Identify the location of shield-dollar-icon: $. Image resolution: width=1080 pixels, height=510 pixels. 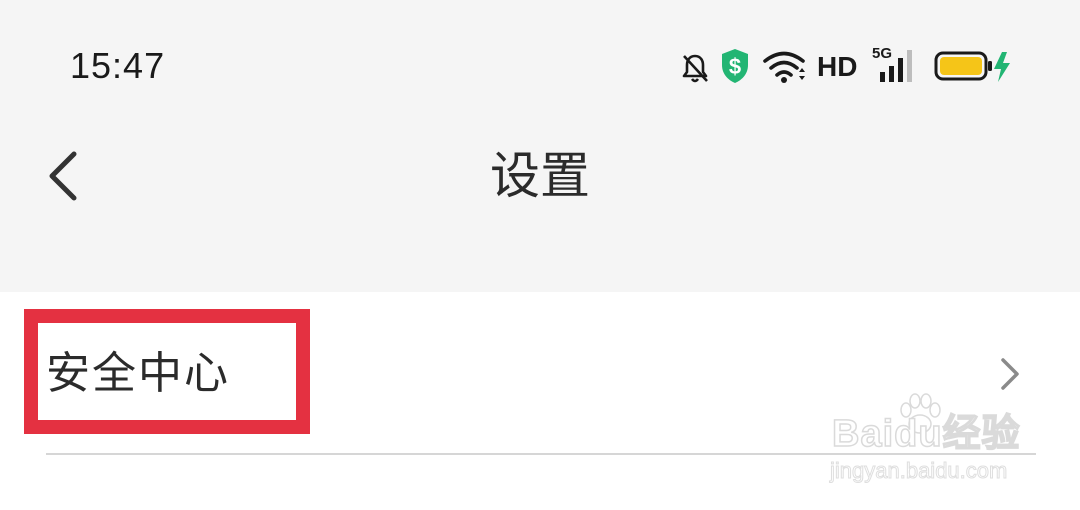
(735, 66).